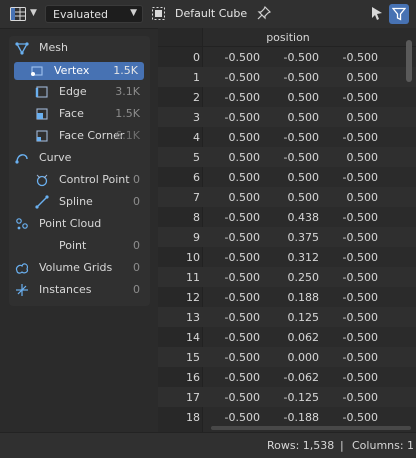 The image size is (416, 458). I want to click on filter-icon, so click(399, 14).